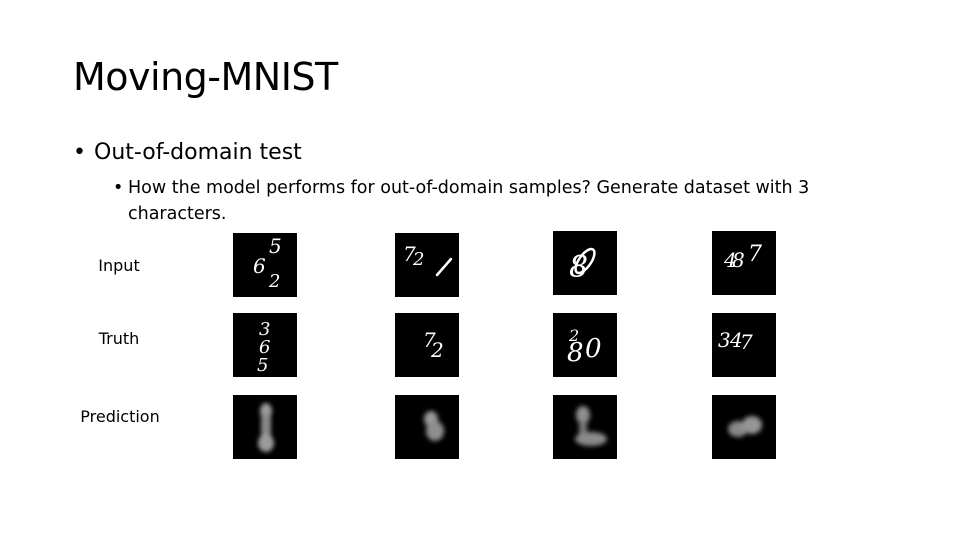 The width and height of the screenshot is (960, 540). I want to click on input-image-4: 487, so click(744, 263).